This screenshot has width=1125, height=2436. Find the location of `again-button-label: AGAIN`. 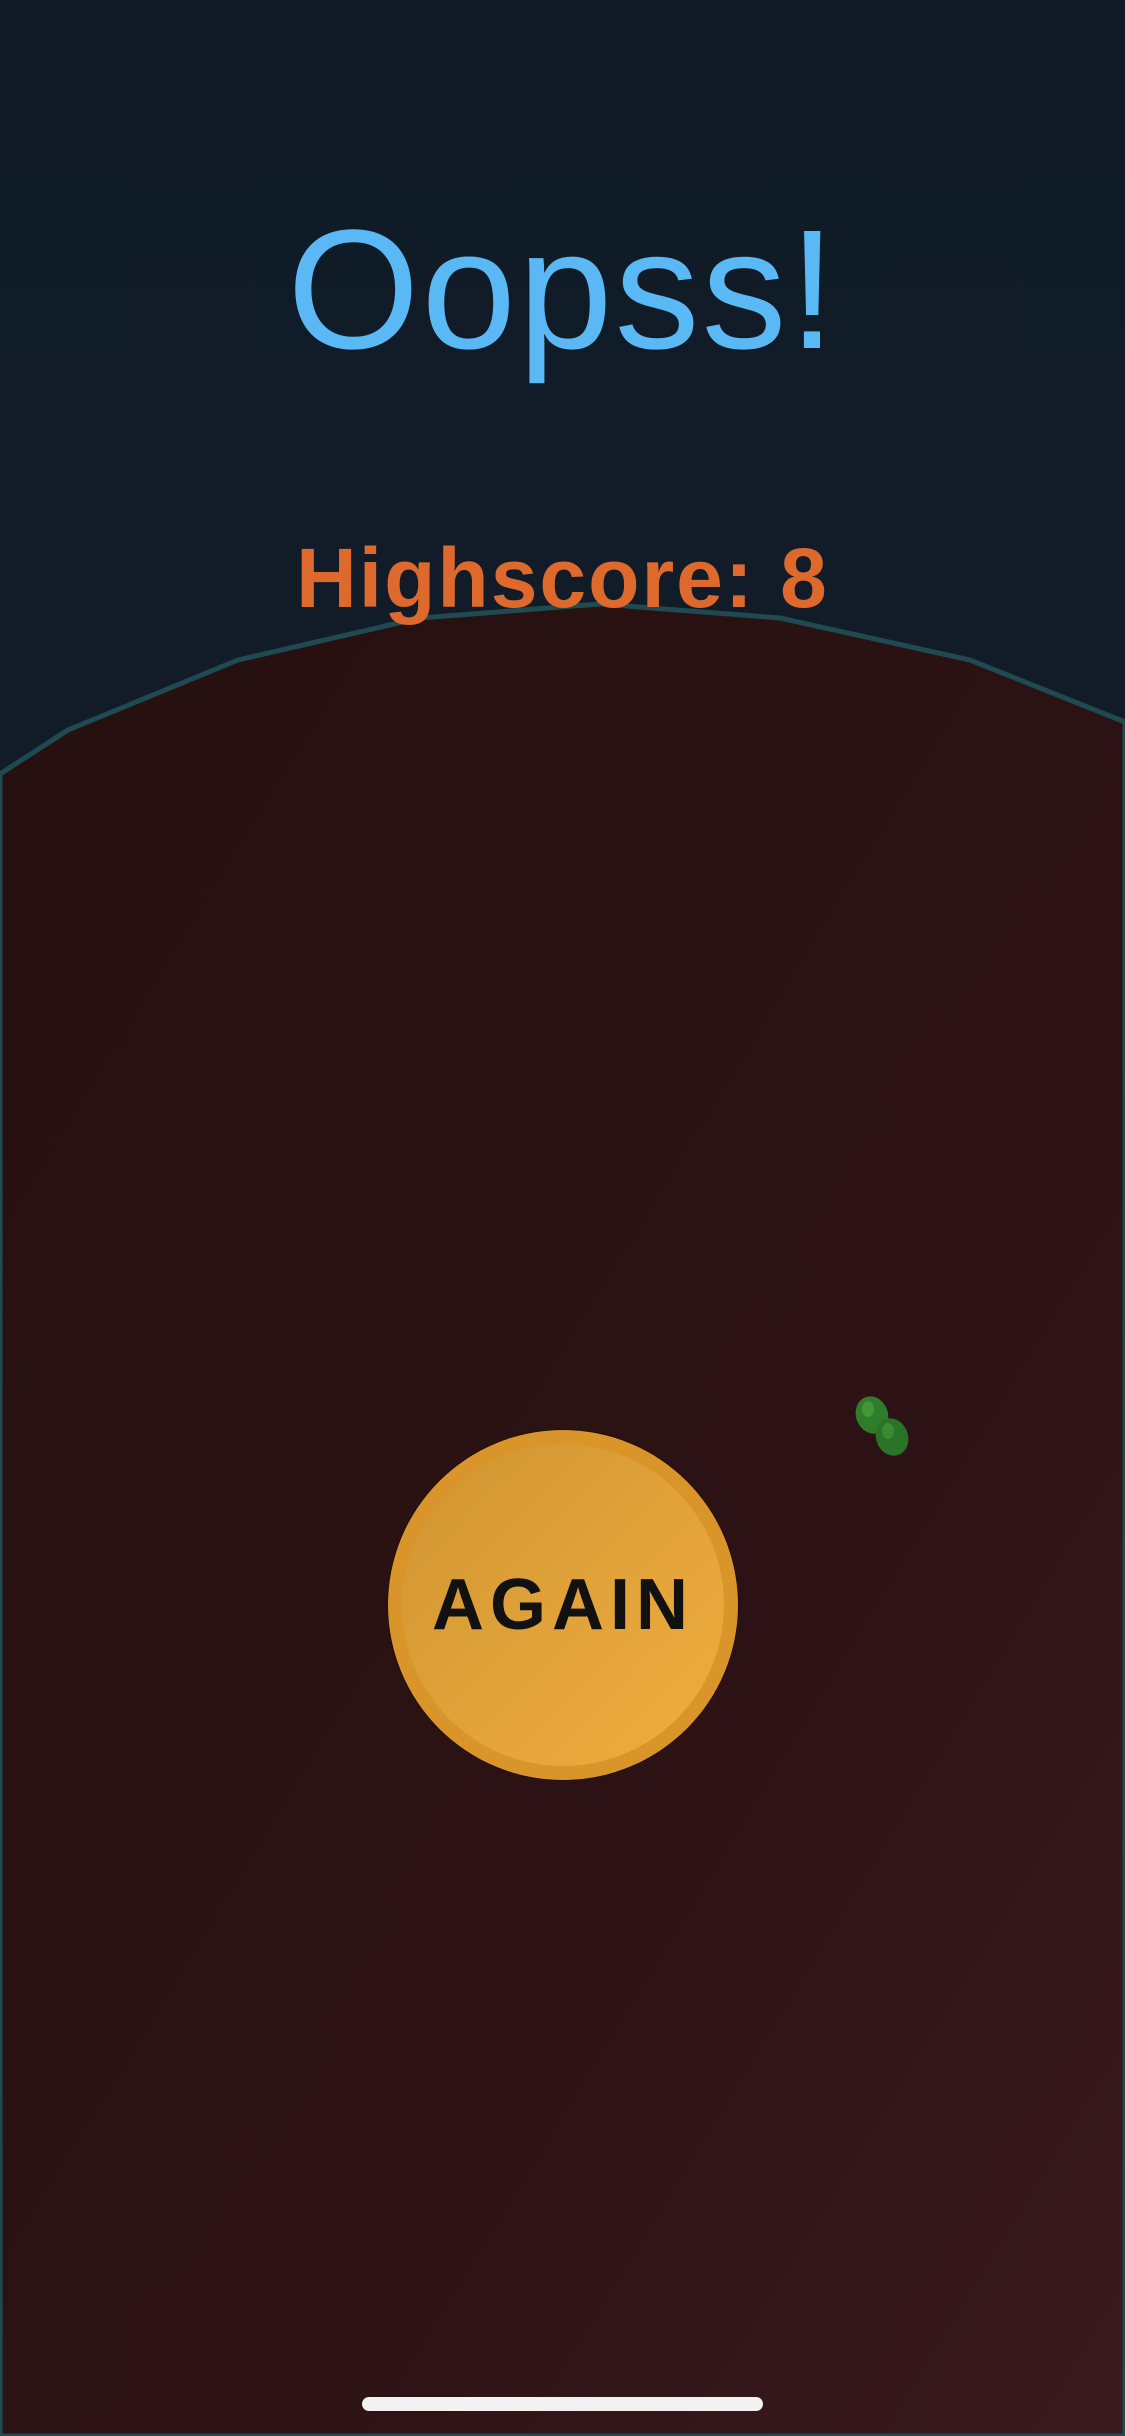

again-button-label: AGAIN is located at coordinates (563, 1605).